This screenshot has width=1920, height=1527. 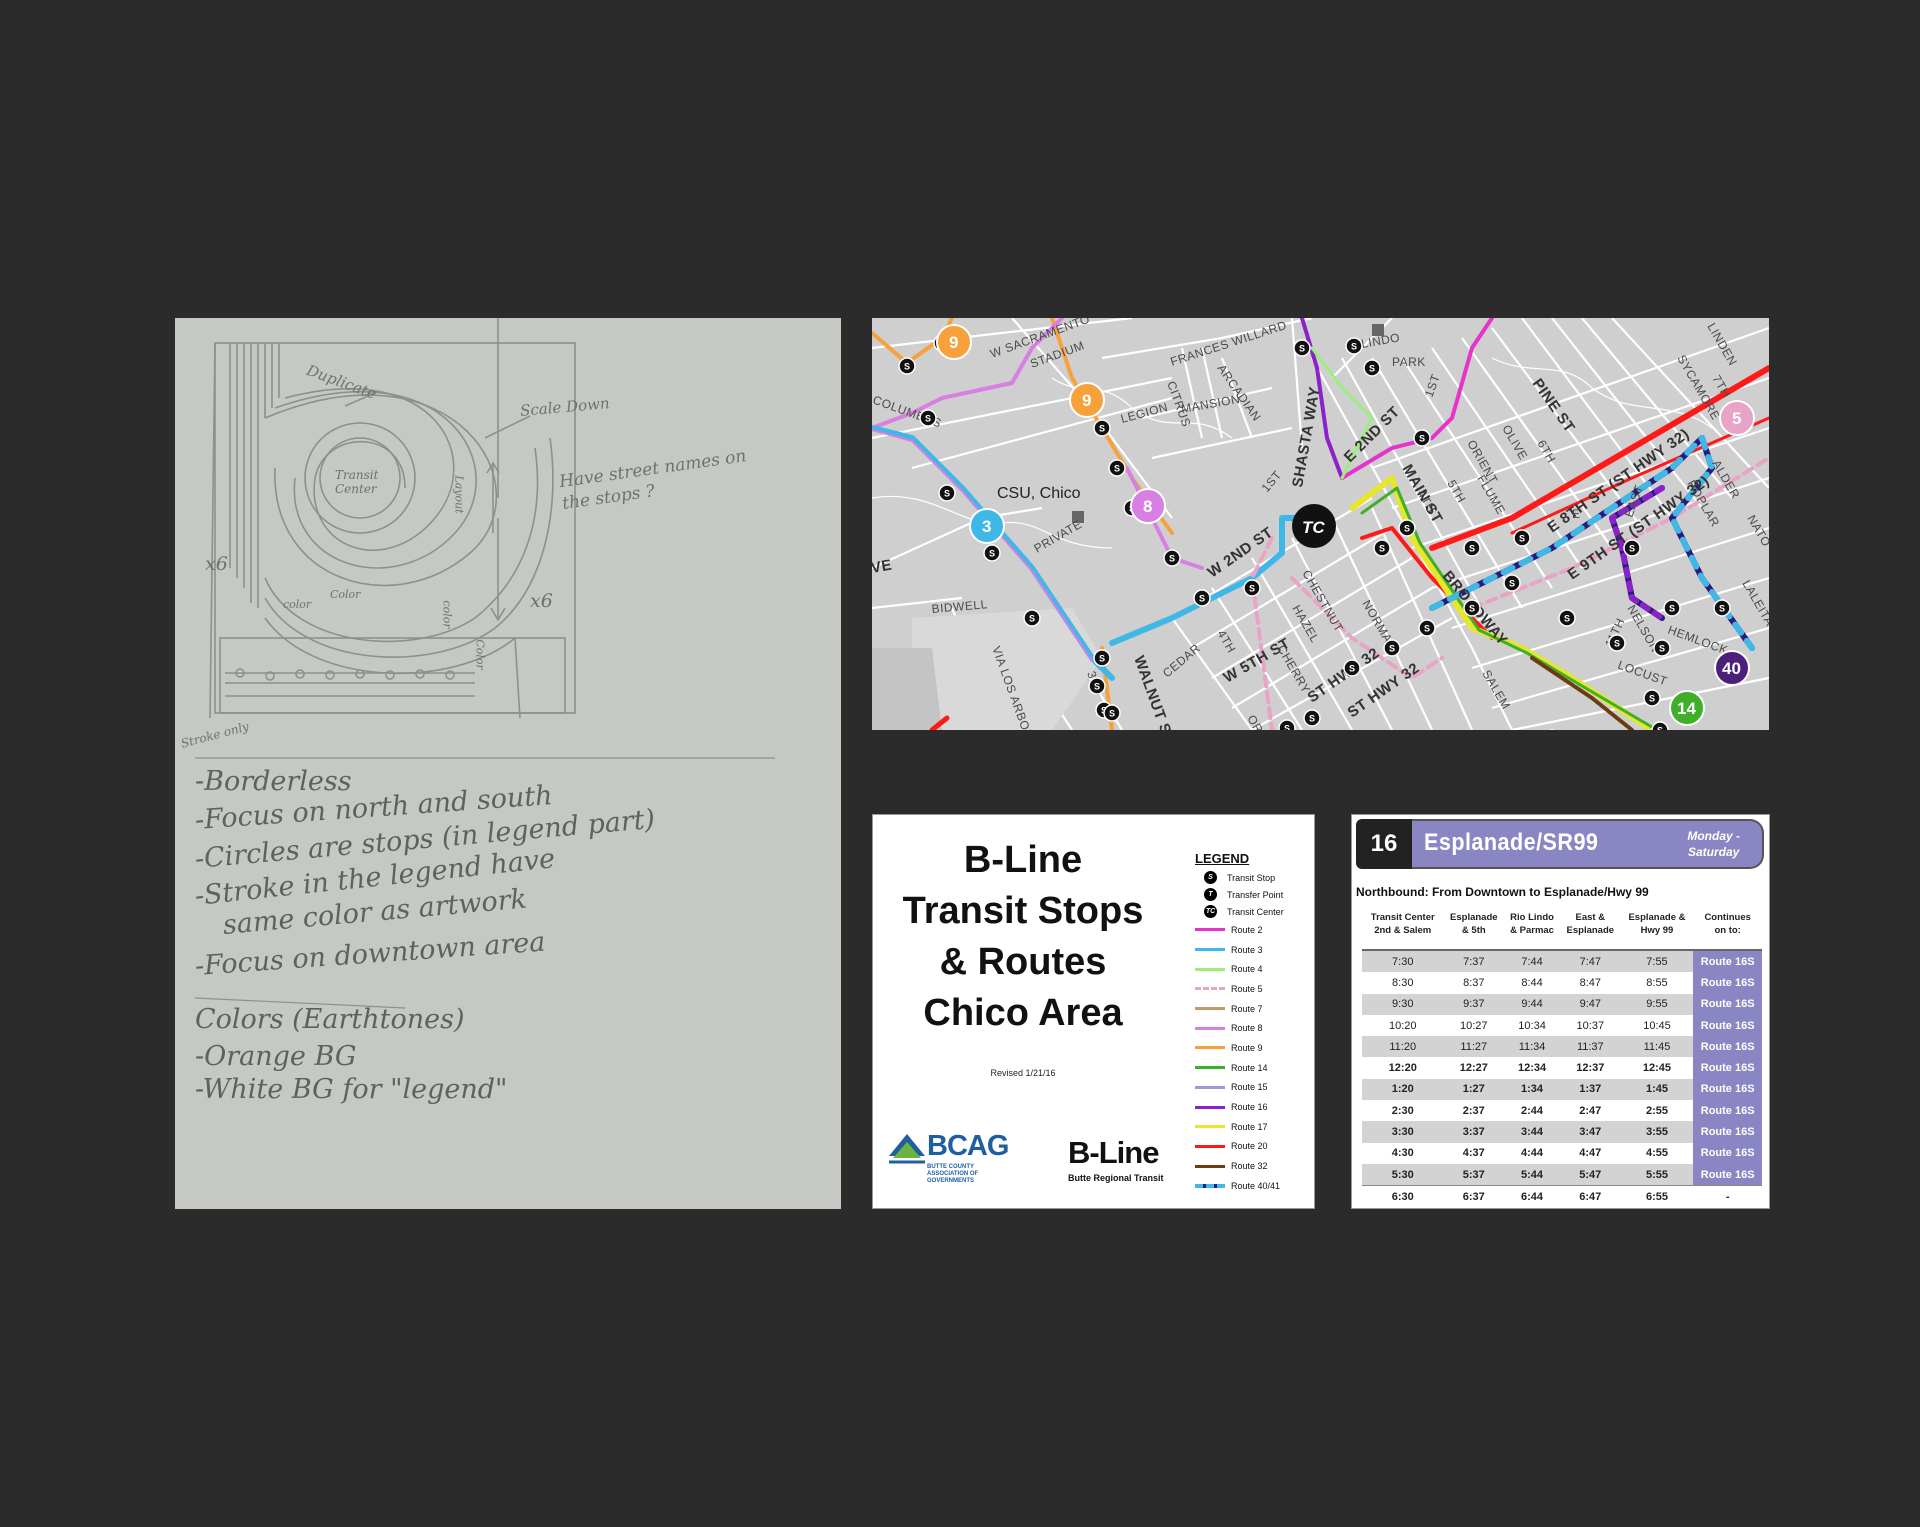 I want to click on schedule-time-cell: 6:47, so click(x=1590, y=1196).